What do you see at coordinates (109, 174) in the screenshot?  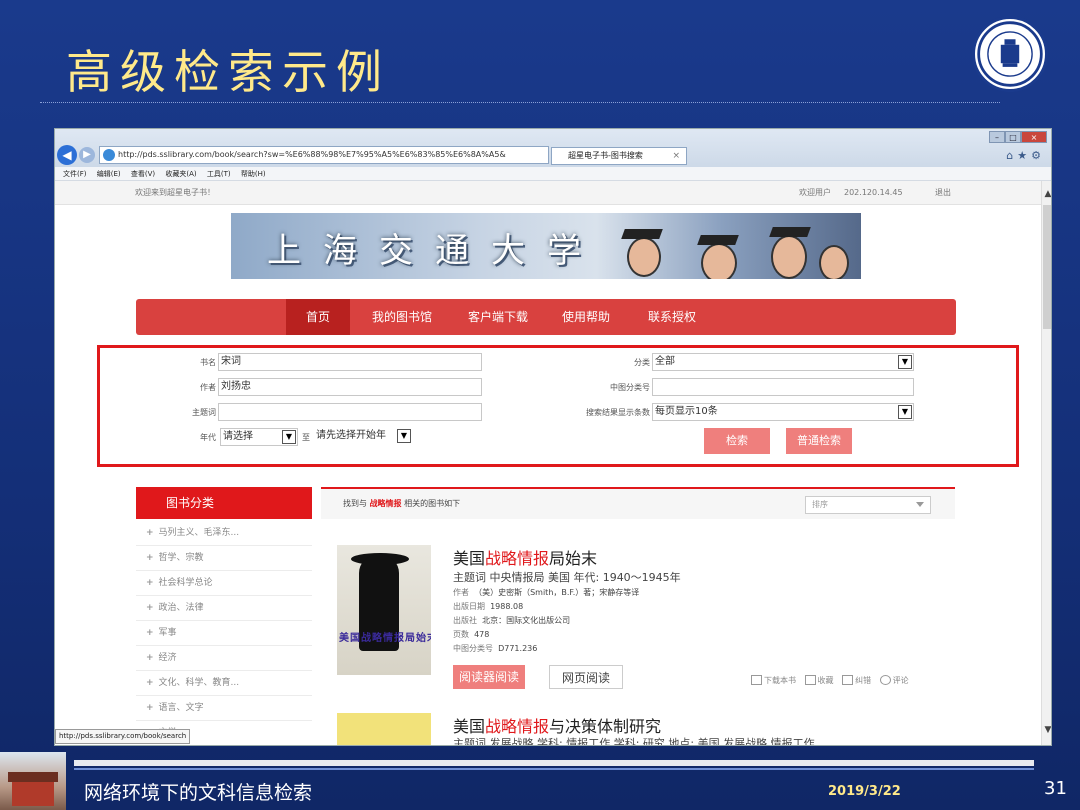 I see `menu-edit: 编辑(E)` at bounding box center [109, 174].